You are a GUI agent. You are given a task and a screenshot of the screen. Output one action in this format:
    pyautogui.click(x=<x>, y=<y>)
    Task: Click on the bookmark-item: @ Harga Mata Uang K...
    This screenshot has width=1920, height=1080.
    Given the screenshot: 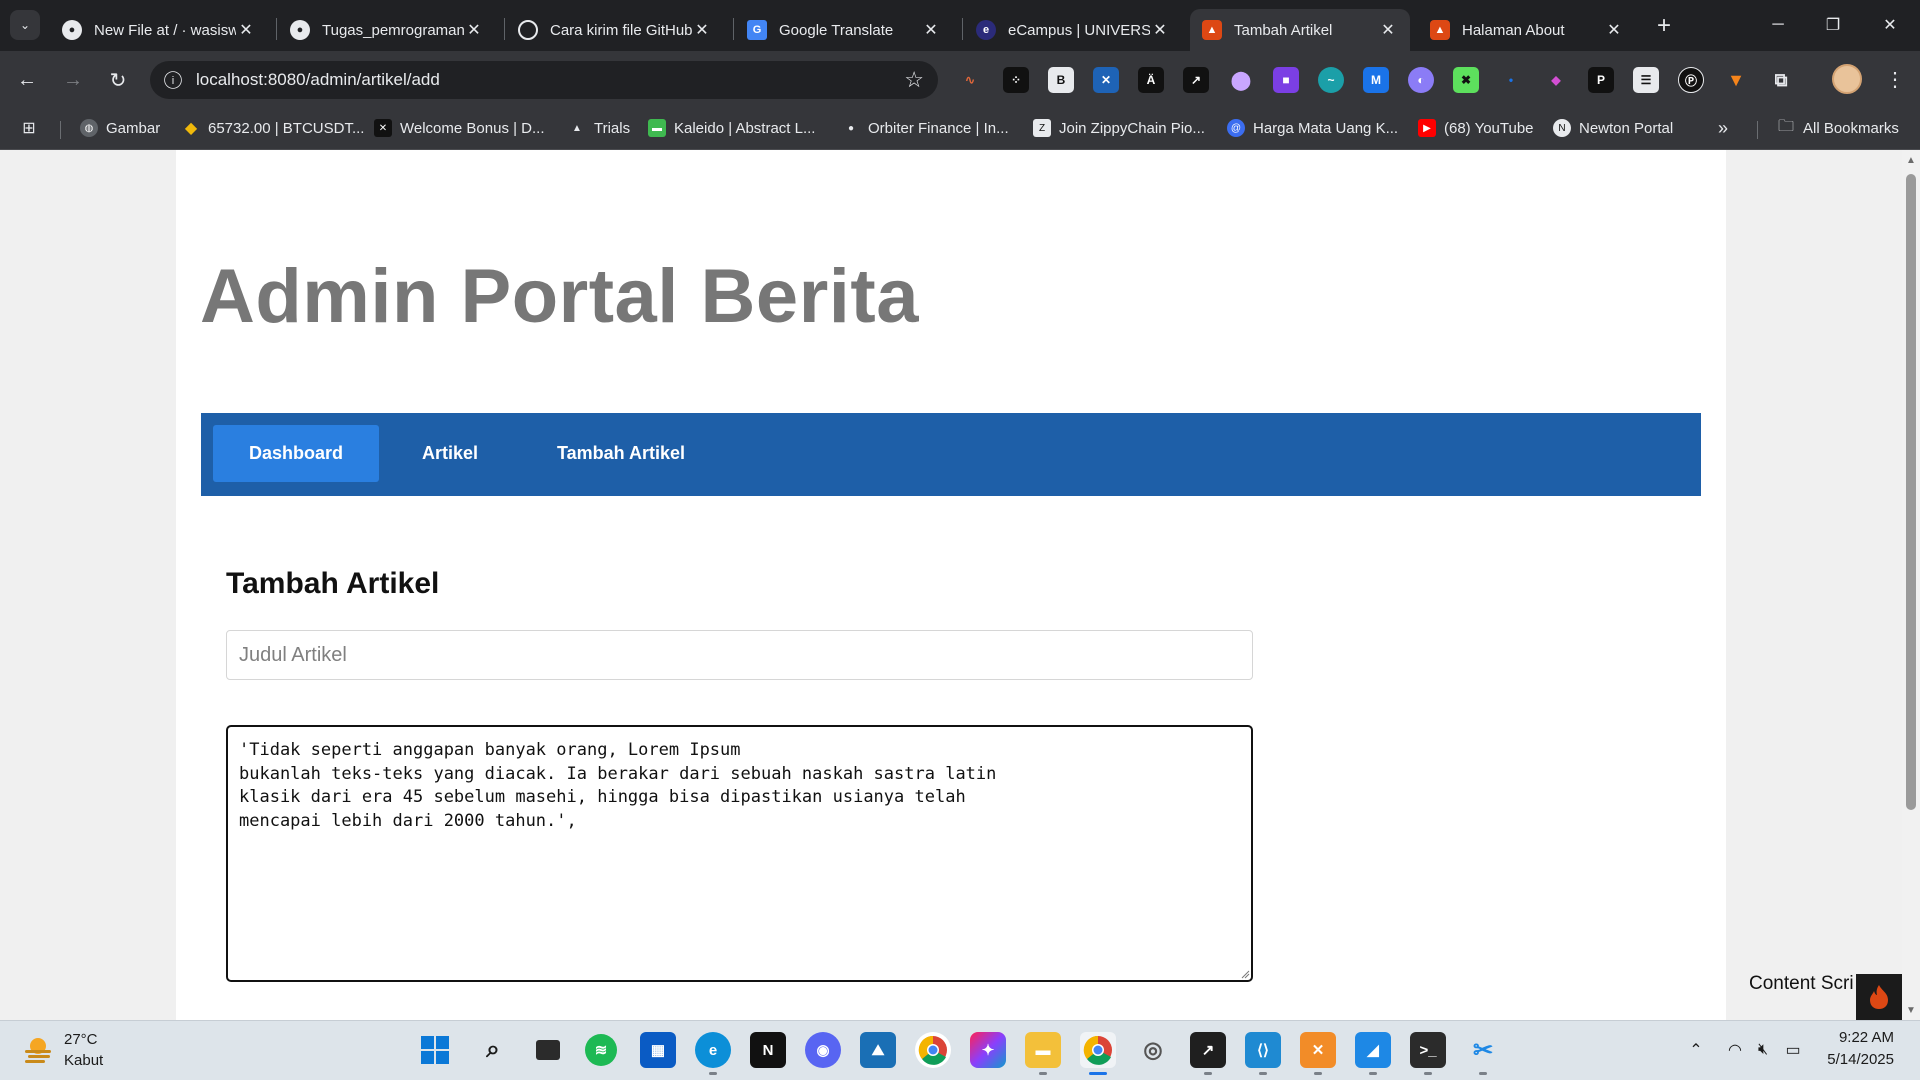 What is the action you would take?
    pyautogui.click(x=1312, y=128)
    